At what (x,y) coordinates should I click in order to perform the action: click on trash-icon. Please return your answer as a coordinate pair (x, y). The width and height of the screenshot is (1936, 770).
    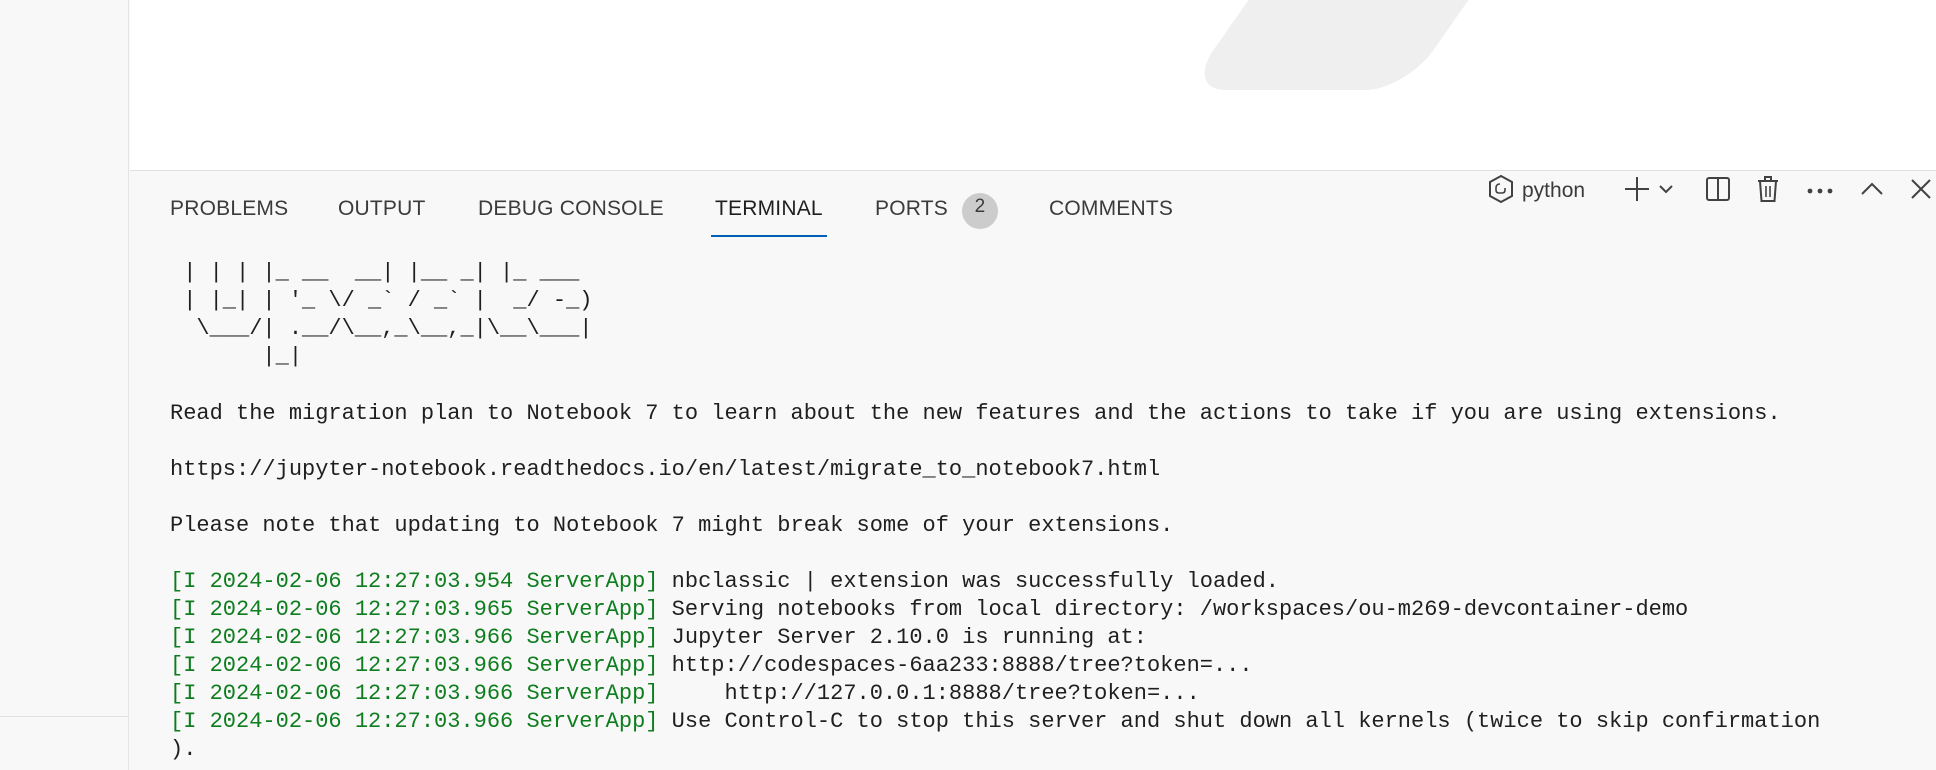
    Looking at the image, I should click on (1768, 191).